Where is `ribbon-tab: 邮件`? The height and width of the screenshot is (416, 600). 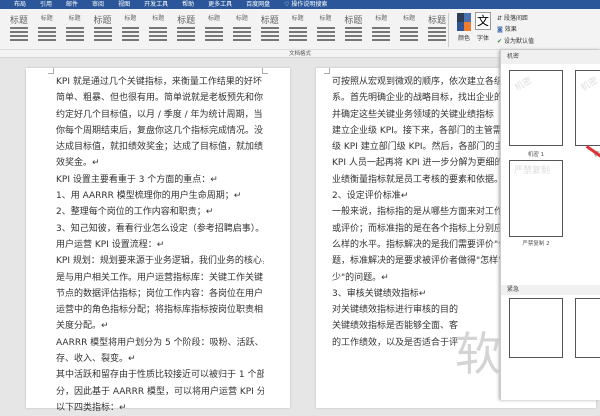 ribbon-tab: 邮件 is located at coordinates (72, 4).